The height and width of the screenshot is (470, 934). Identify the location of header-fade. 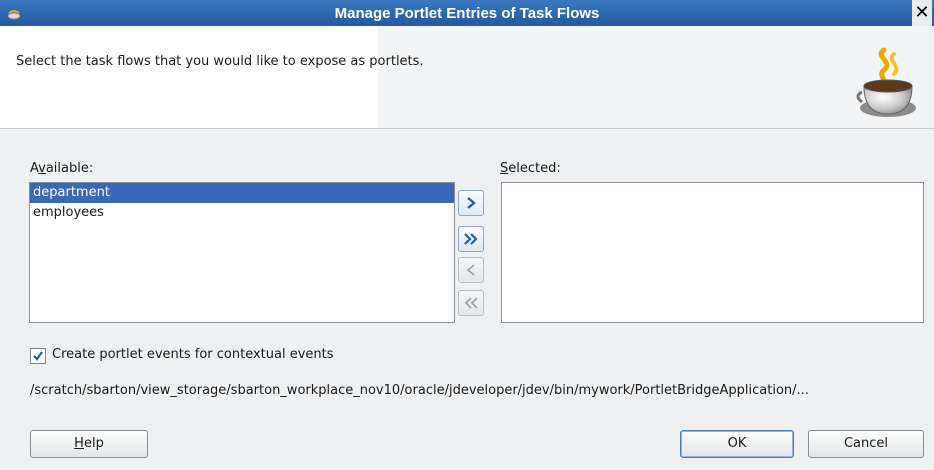
(656, 77).